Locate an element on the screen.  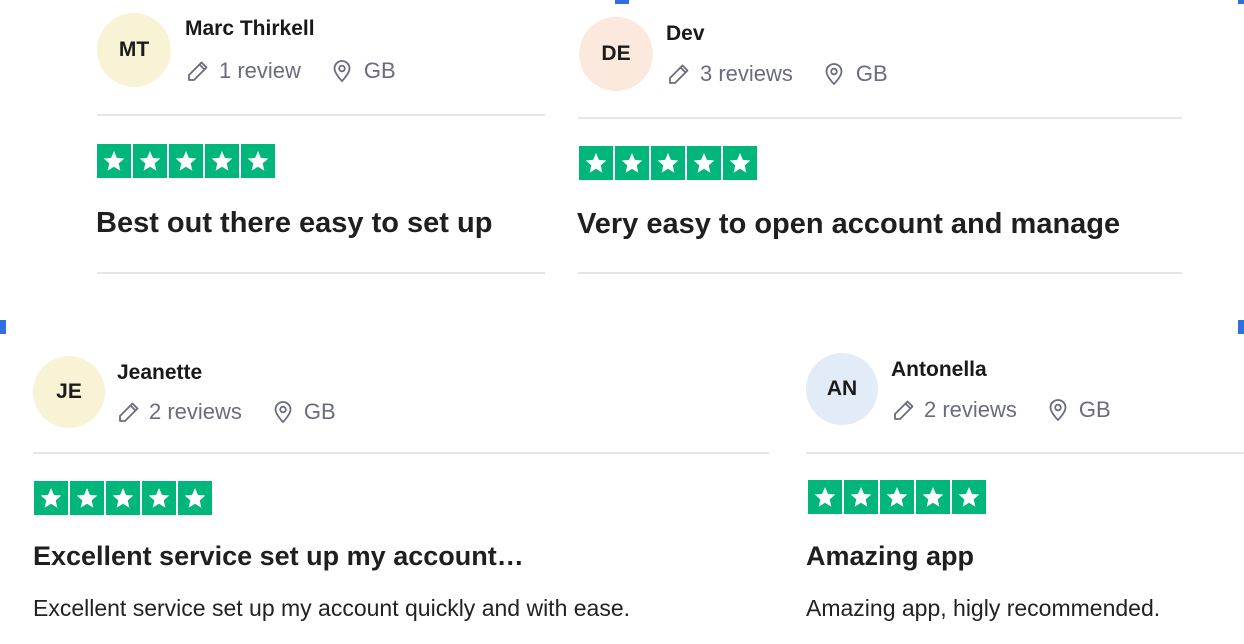
avatar: DE is located at coordinates (616, 54).